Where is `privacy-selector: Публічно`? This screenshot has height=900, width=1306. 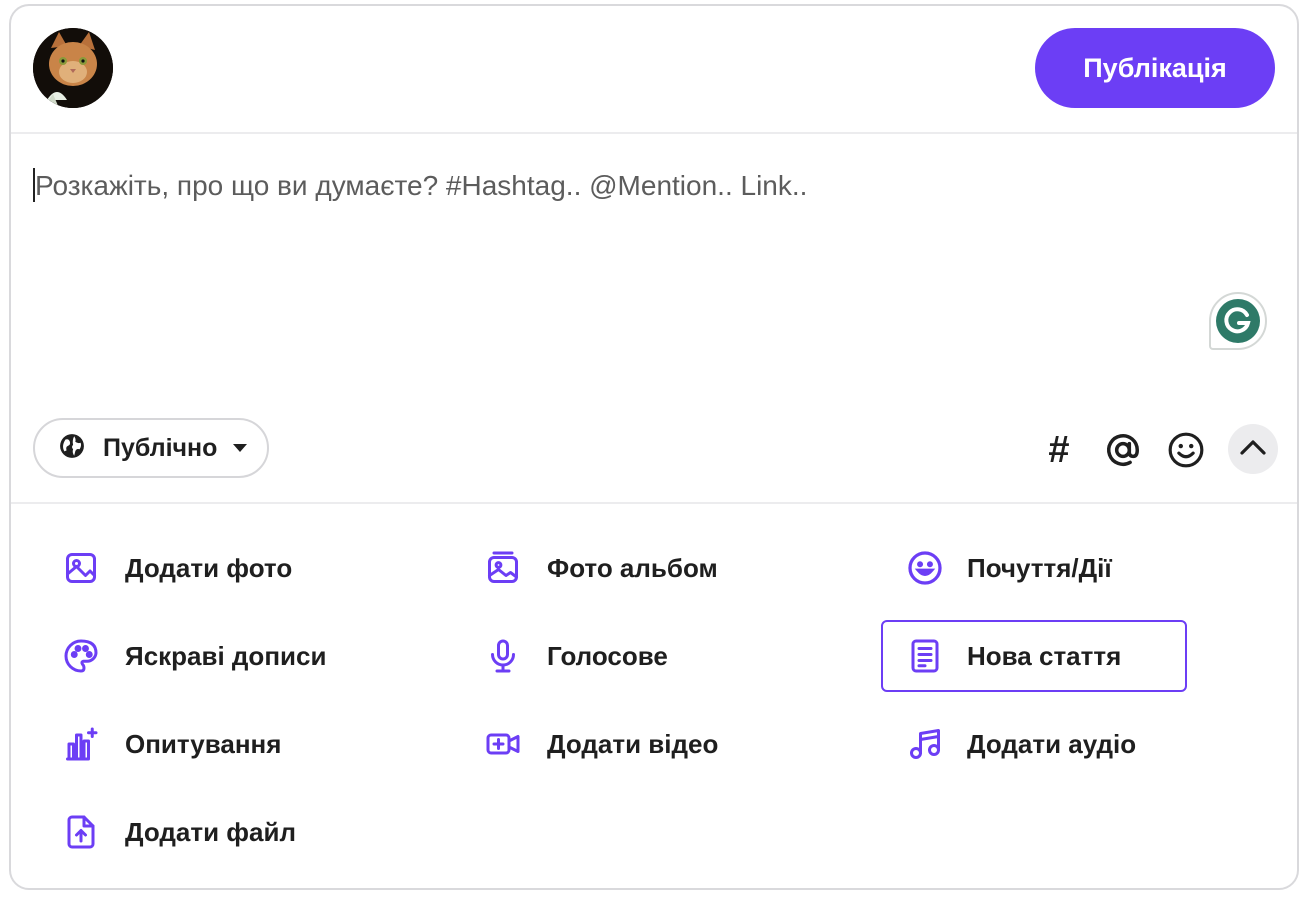
privacy-selector: Публічно is located at coordinates (151, 448).